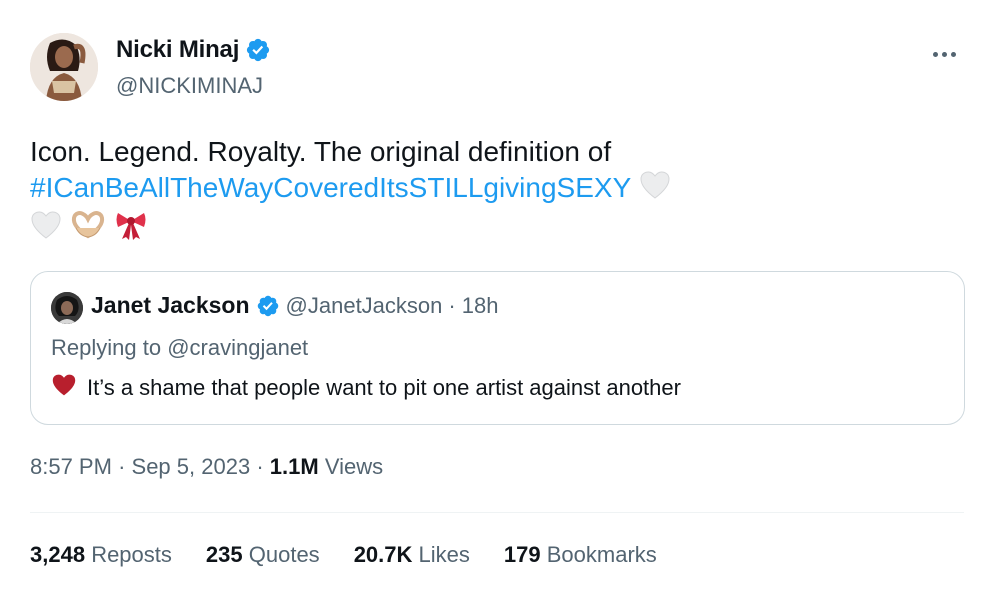 The width and height of the screenshot is (990, 599). What do you see at coordinates (497, 512) in the screenshot?
I see `divider` at bounding box center [497, 512].